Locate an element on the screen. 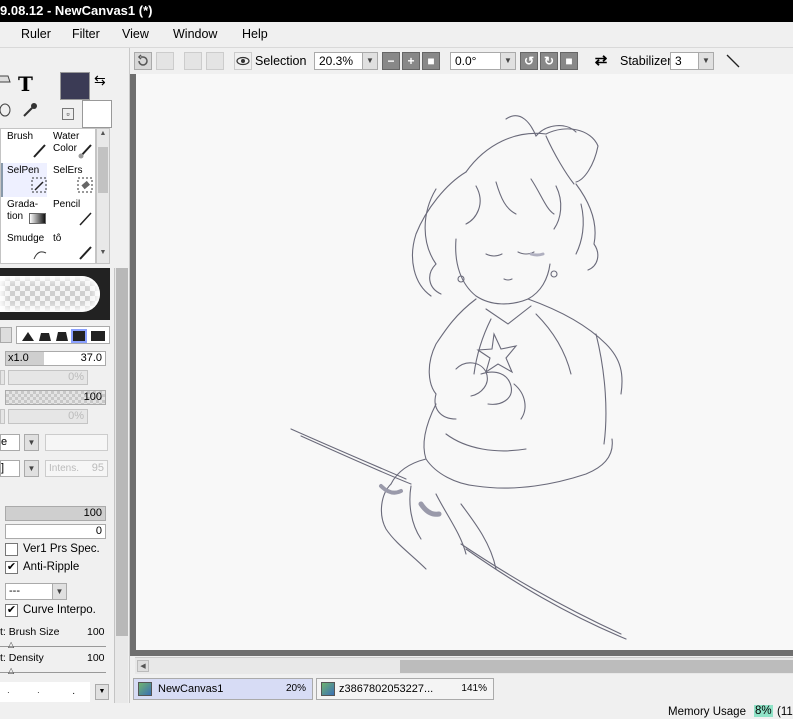  canvas-horizontal-scrollbar: ◀ is located at coordinates (464, 665).